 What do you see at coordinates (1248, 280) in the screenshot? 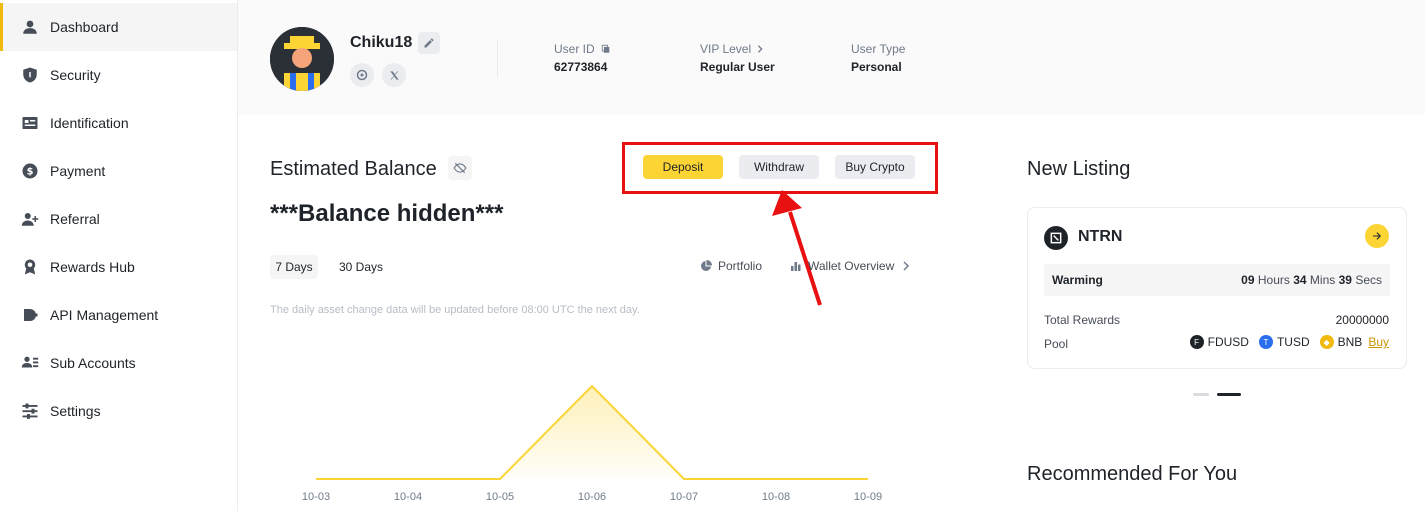
I see `countdown-hours: 09` at bounding box center [1248, 280].